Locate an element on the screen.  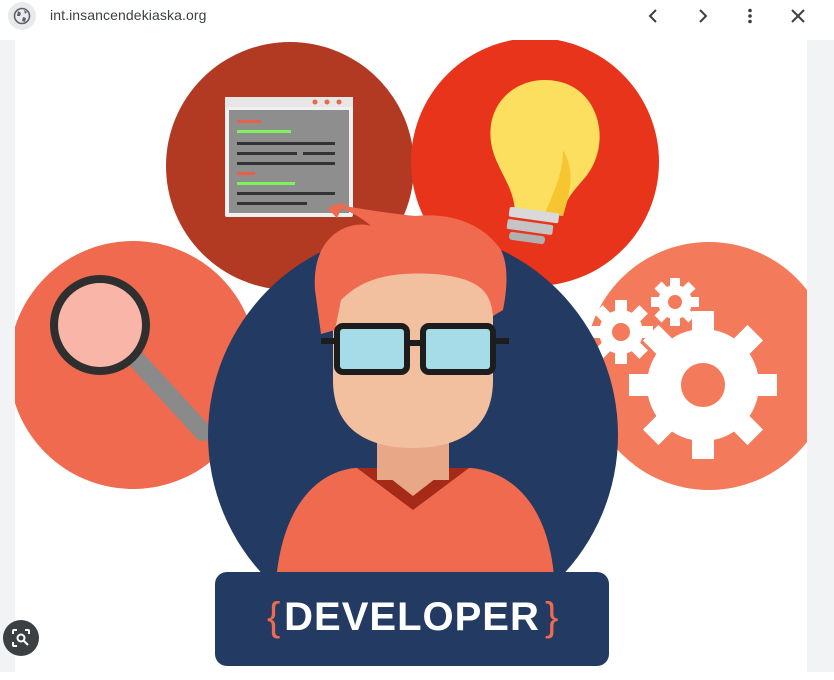
source-url: int.insancendekiaska.org is located at coordinates (128, 15).